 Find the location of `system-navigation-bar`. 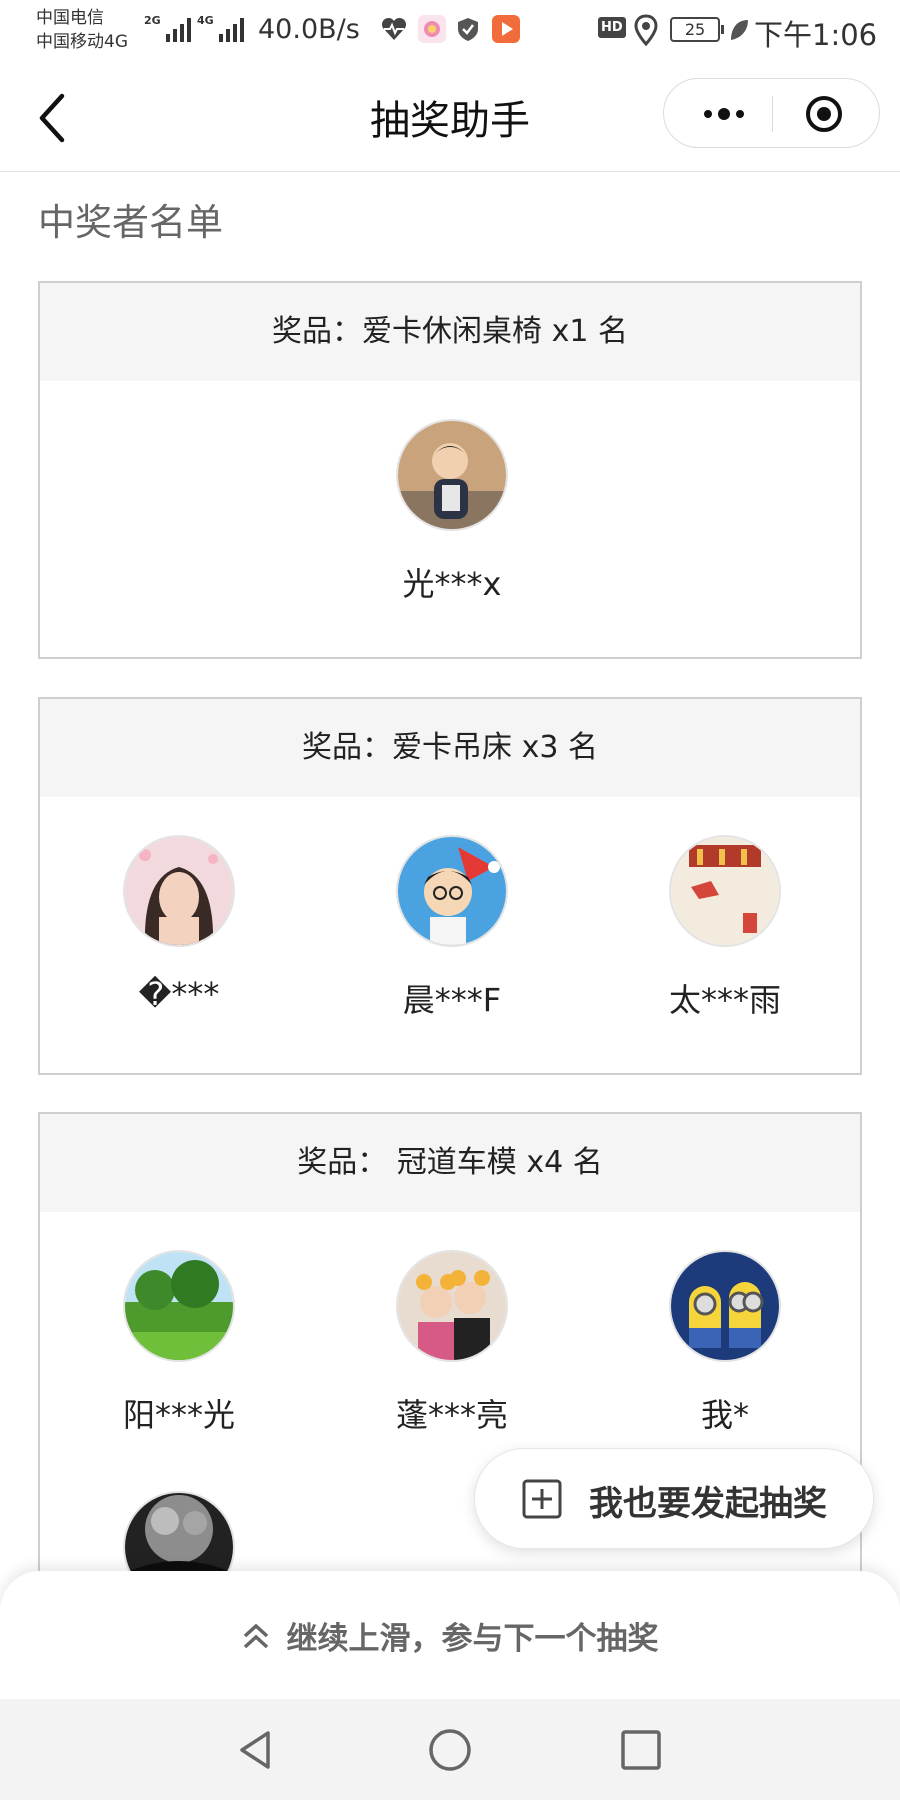

system-navigation-bar is located at coordinates (450, 1749).